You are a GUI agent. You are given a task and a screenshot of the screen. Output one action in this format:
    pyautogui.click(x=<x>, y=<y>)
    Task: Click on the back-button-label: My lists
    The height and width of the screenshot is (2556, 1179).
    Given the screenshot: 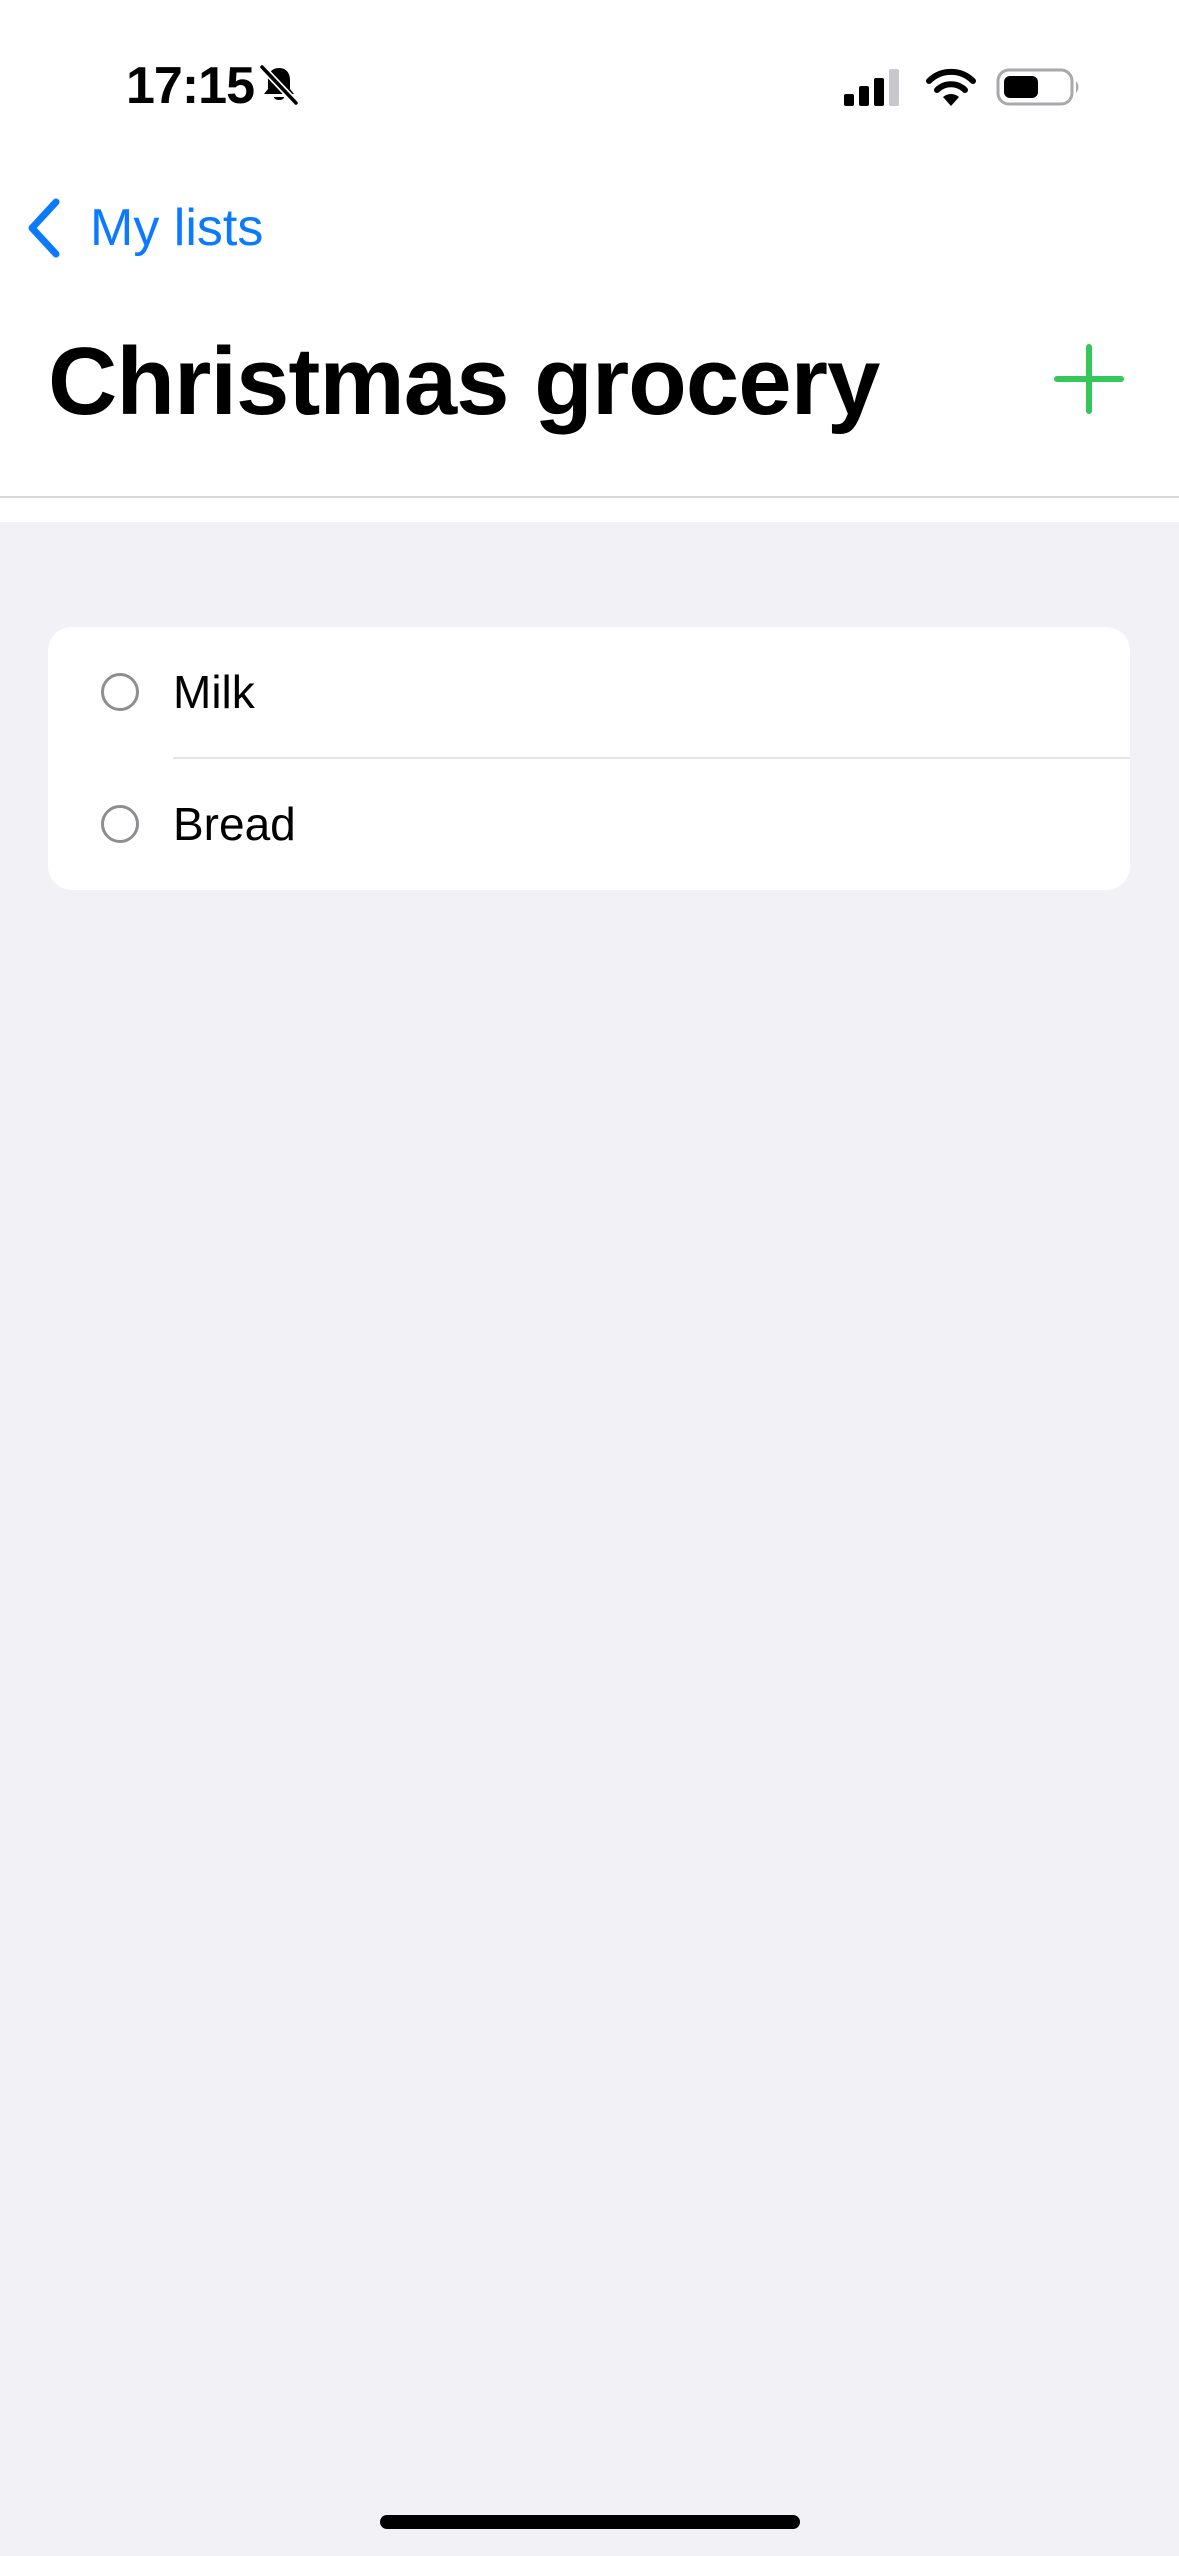 What is the action you would take?
    pyautogui.click(x=177, y=228)
    